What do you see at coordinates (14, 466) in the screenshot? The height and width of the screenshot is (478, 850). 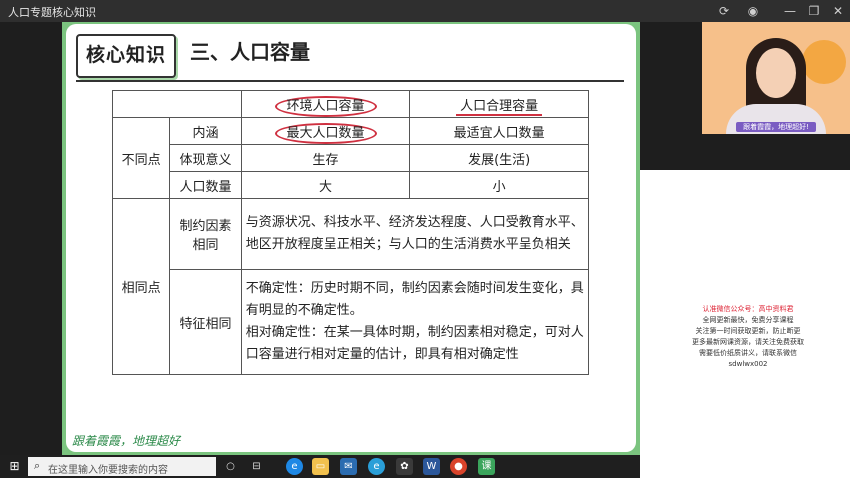 I see `windows-start-icon: ⊞` at bounding box center [14, 466].